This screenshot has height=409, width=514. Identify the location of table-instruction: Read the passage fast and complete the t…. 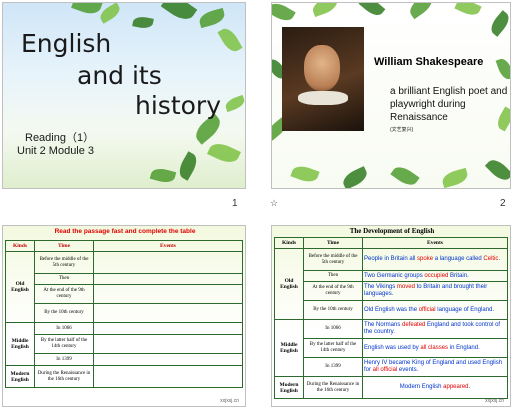
(125, 231).